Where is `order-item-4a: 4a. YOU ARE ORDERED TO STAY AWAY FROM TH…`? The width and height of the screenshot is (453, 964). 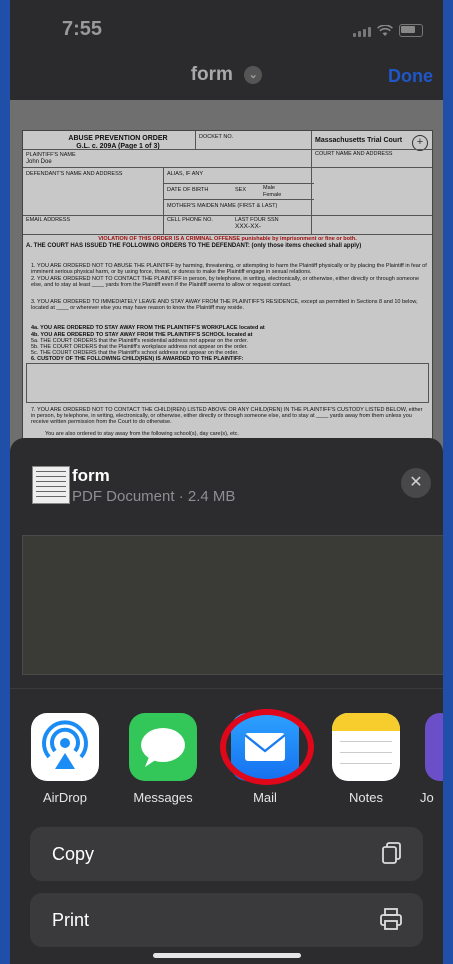 order-item-4a: 4a. YOU ARE ORDERED TO STAY AWAY FROM TH… is located at coordinates (148, 328).